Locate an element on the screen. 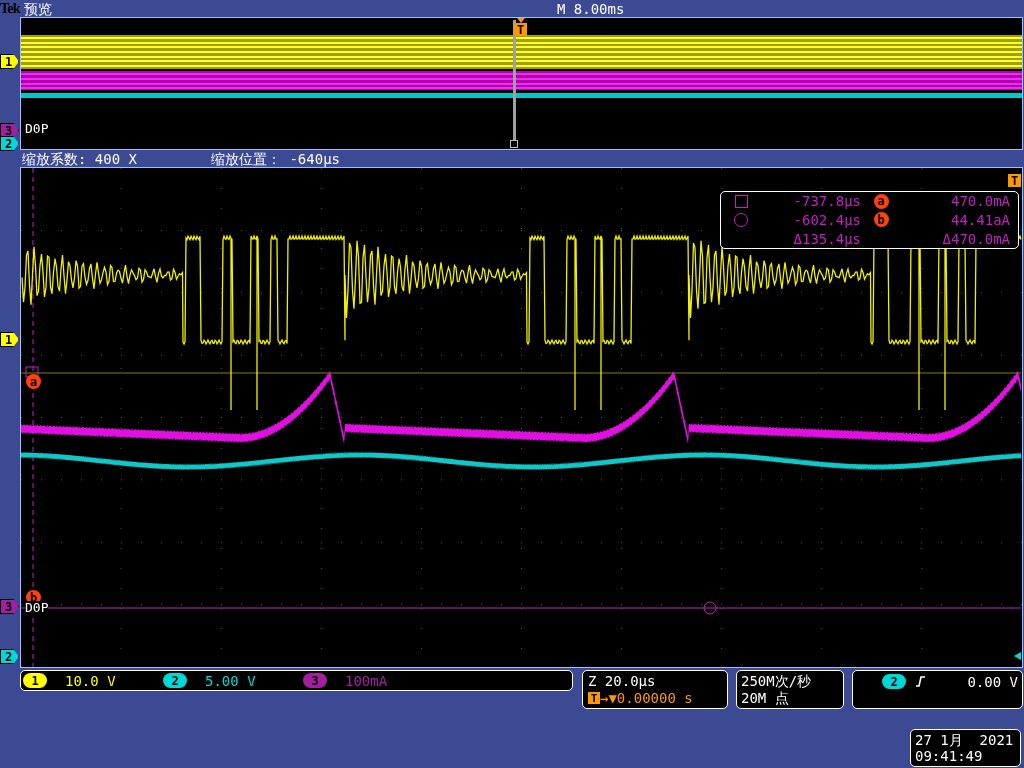  zoom-bracket-icon is located at coordinates (514, 144).